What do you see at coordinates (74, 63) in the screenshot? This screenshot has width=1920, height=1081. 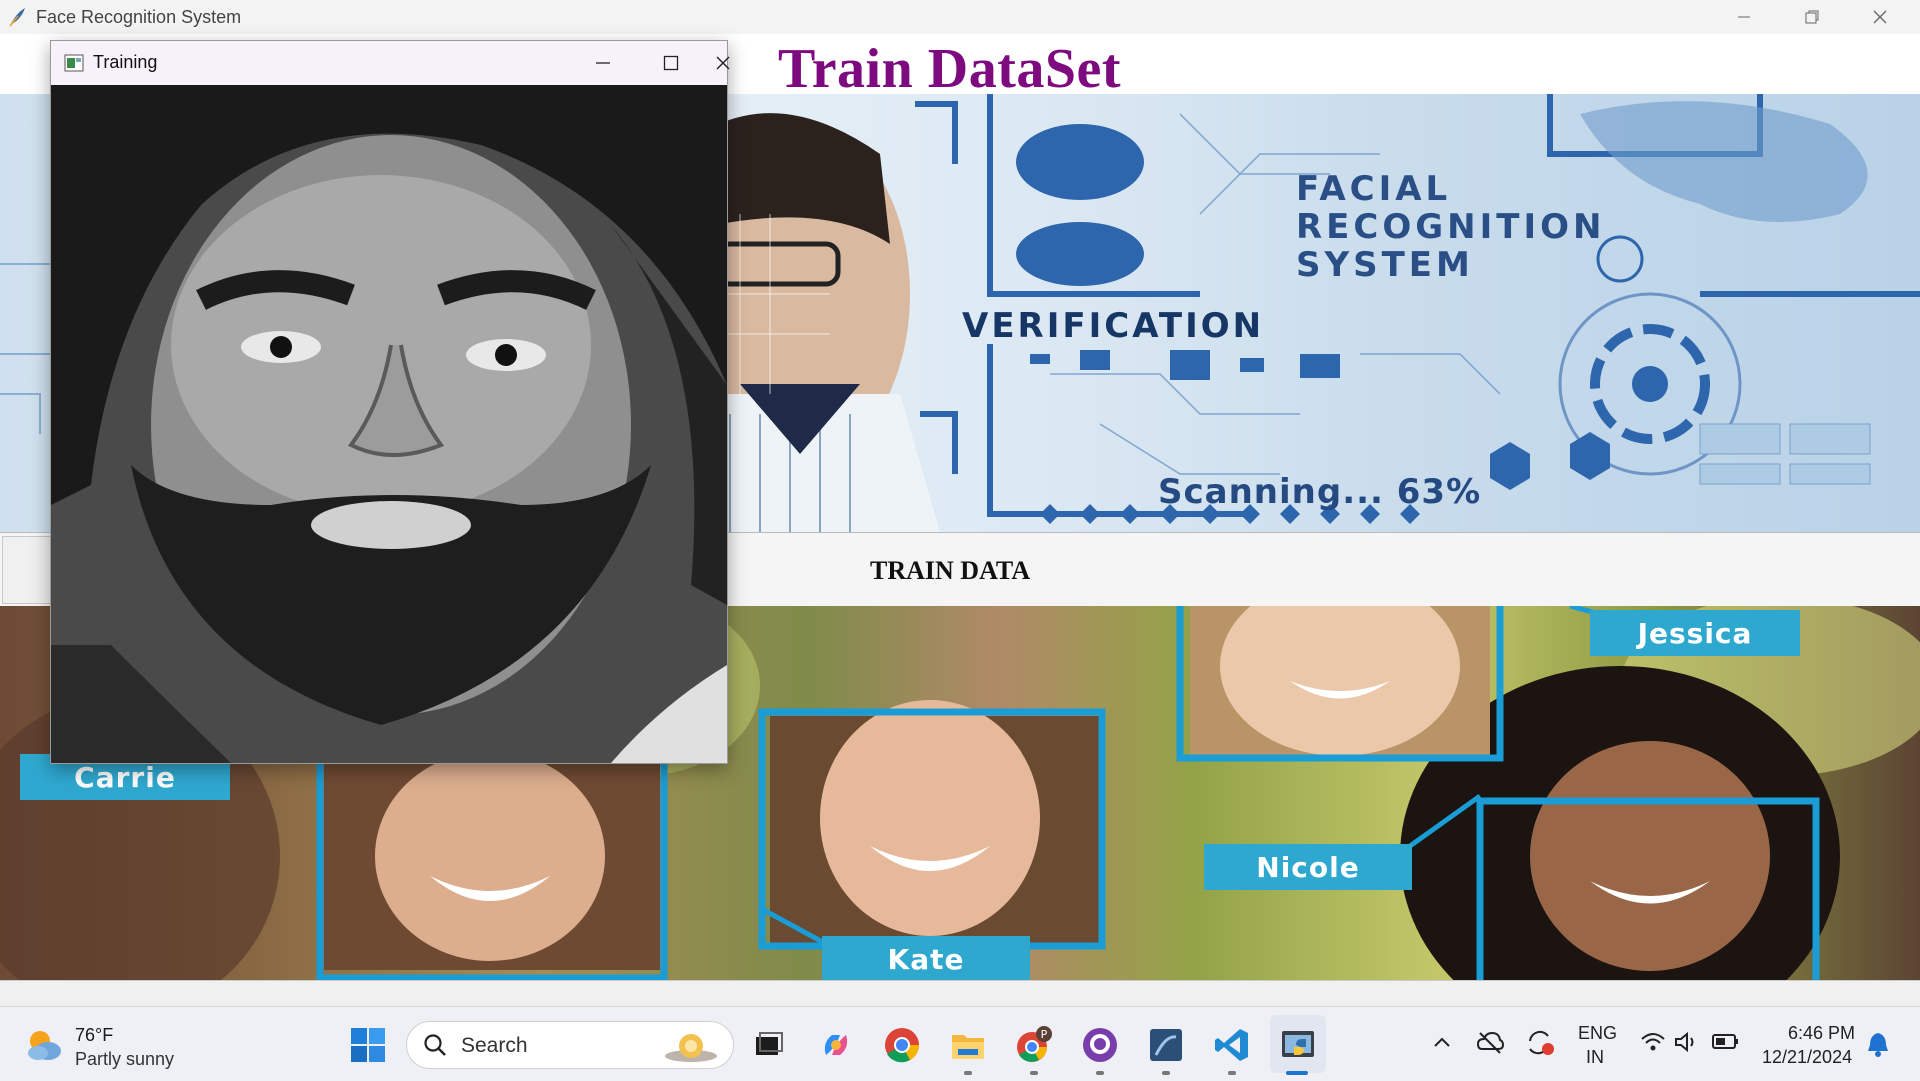 I see `opencv-window-icon` at bounding box center [74, 63].